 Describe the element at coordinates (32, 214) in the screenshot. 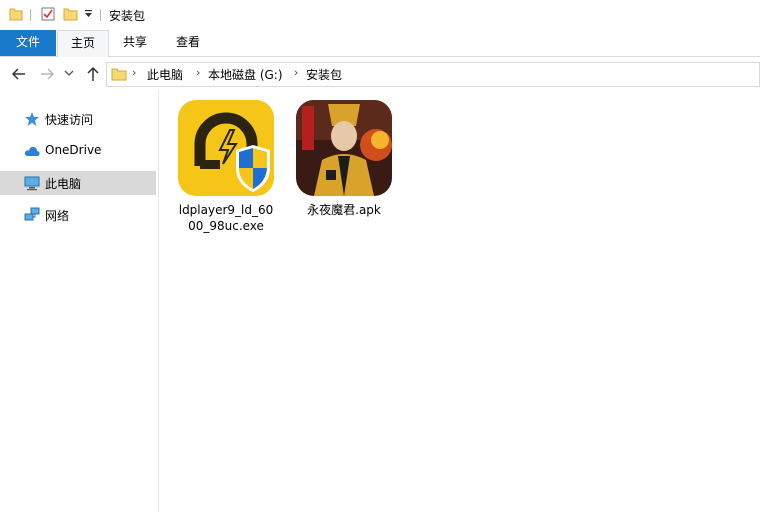

I see `network-icon` at that location.